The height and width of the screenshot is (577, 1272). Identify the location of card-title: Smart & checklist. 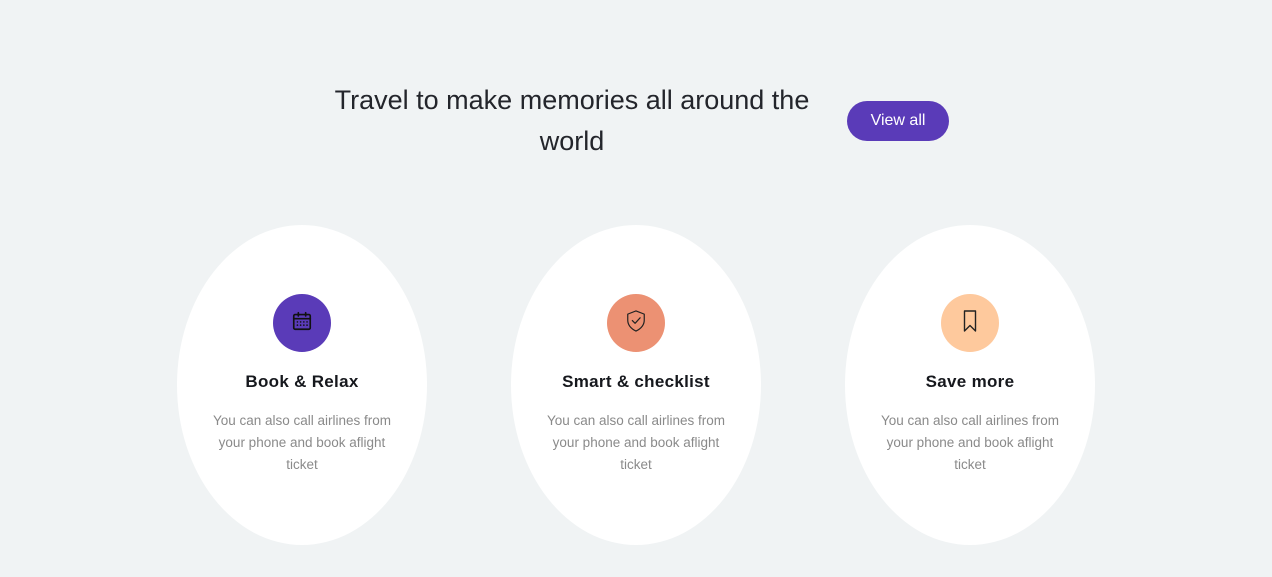
(636, 381).